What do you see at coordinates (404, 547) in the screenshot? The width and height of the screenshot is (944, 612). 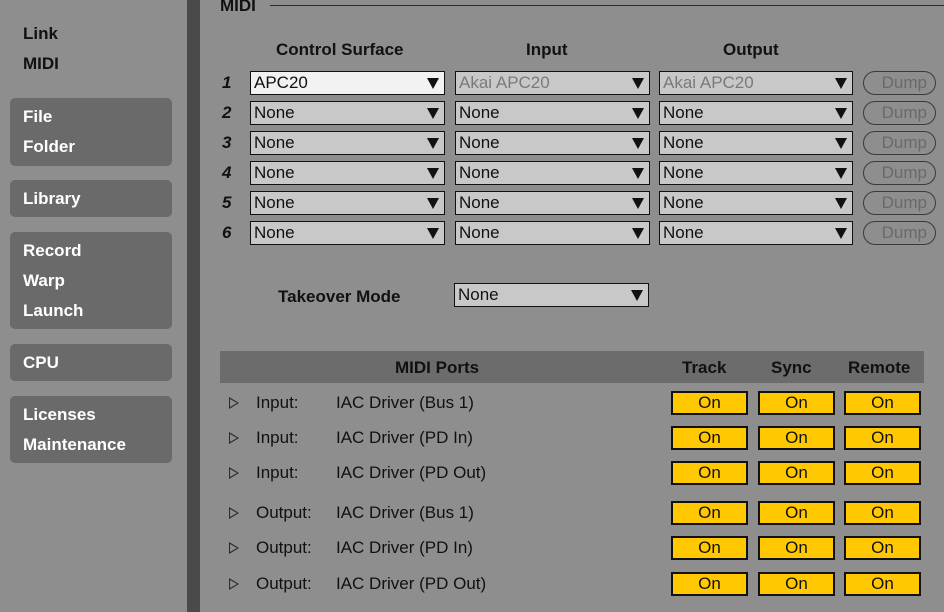 I see `port-name: IAC Driver (PD In)` at bounding box center [404, 547].